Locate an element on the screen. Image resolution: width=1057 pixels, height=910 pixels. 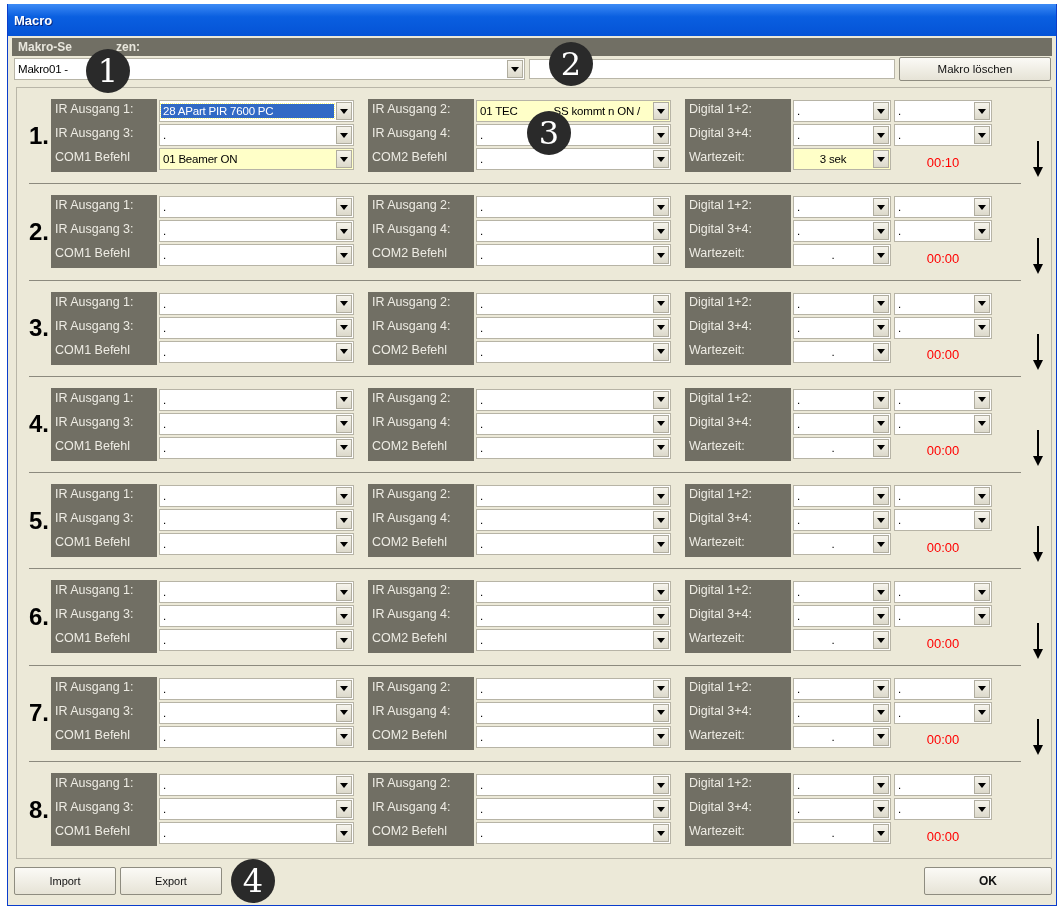
field-label: Digital 1+2: is located at coordinates (720, 110).